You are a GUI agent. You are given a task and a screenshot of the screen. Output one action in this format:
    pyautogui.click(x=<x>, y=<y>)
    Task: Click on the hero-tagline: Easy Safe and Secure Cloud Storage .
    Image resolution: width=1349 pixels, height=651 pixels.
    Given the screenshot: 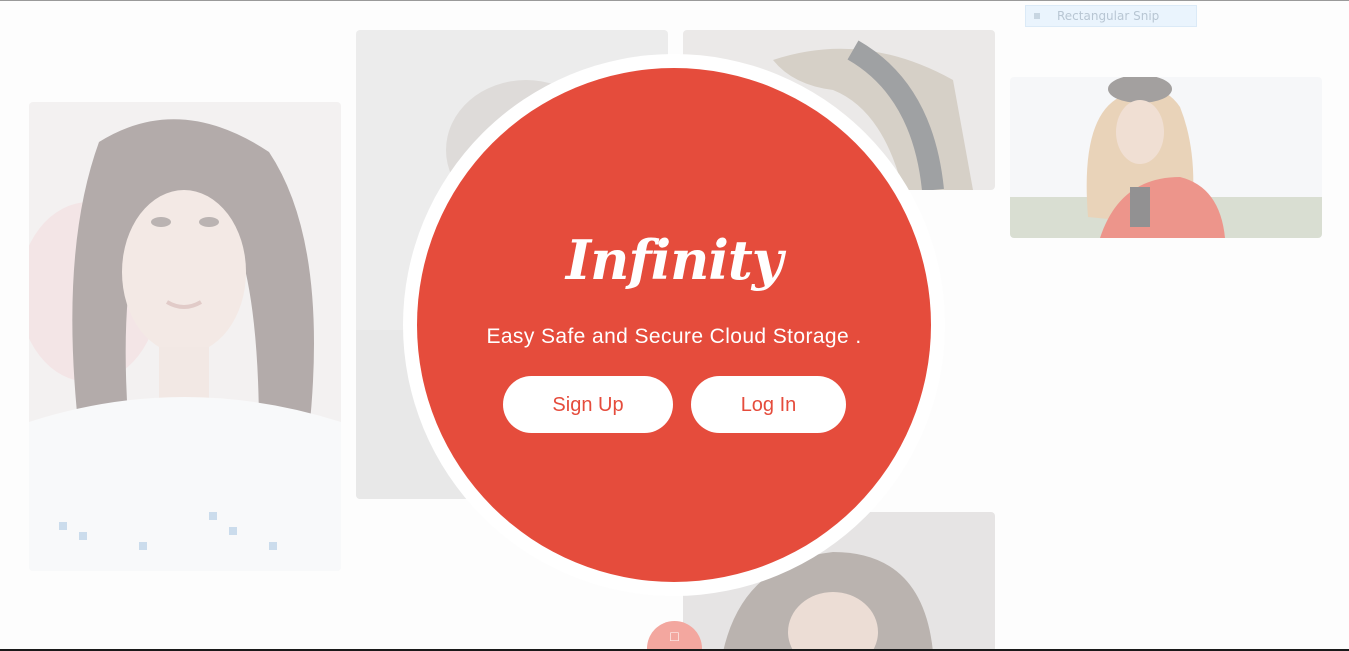 What is the action you would take?
    pyautogui.click(x=674, y=336)
    